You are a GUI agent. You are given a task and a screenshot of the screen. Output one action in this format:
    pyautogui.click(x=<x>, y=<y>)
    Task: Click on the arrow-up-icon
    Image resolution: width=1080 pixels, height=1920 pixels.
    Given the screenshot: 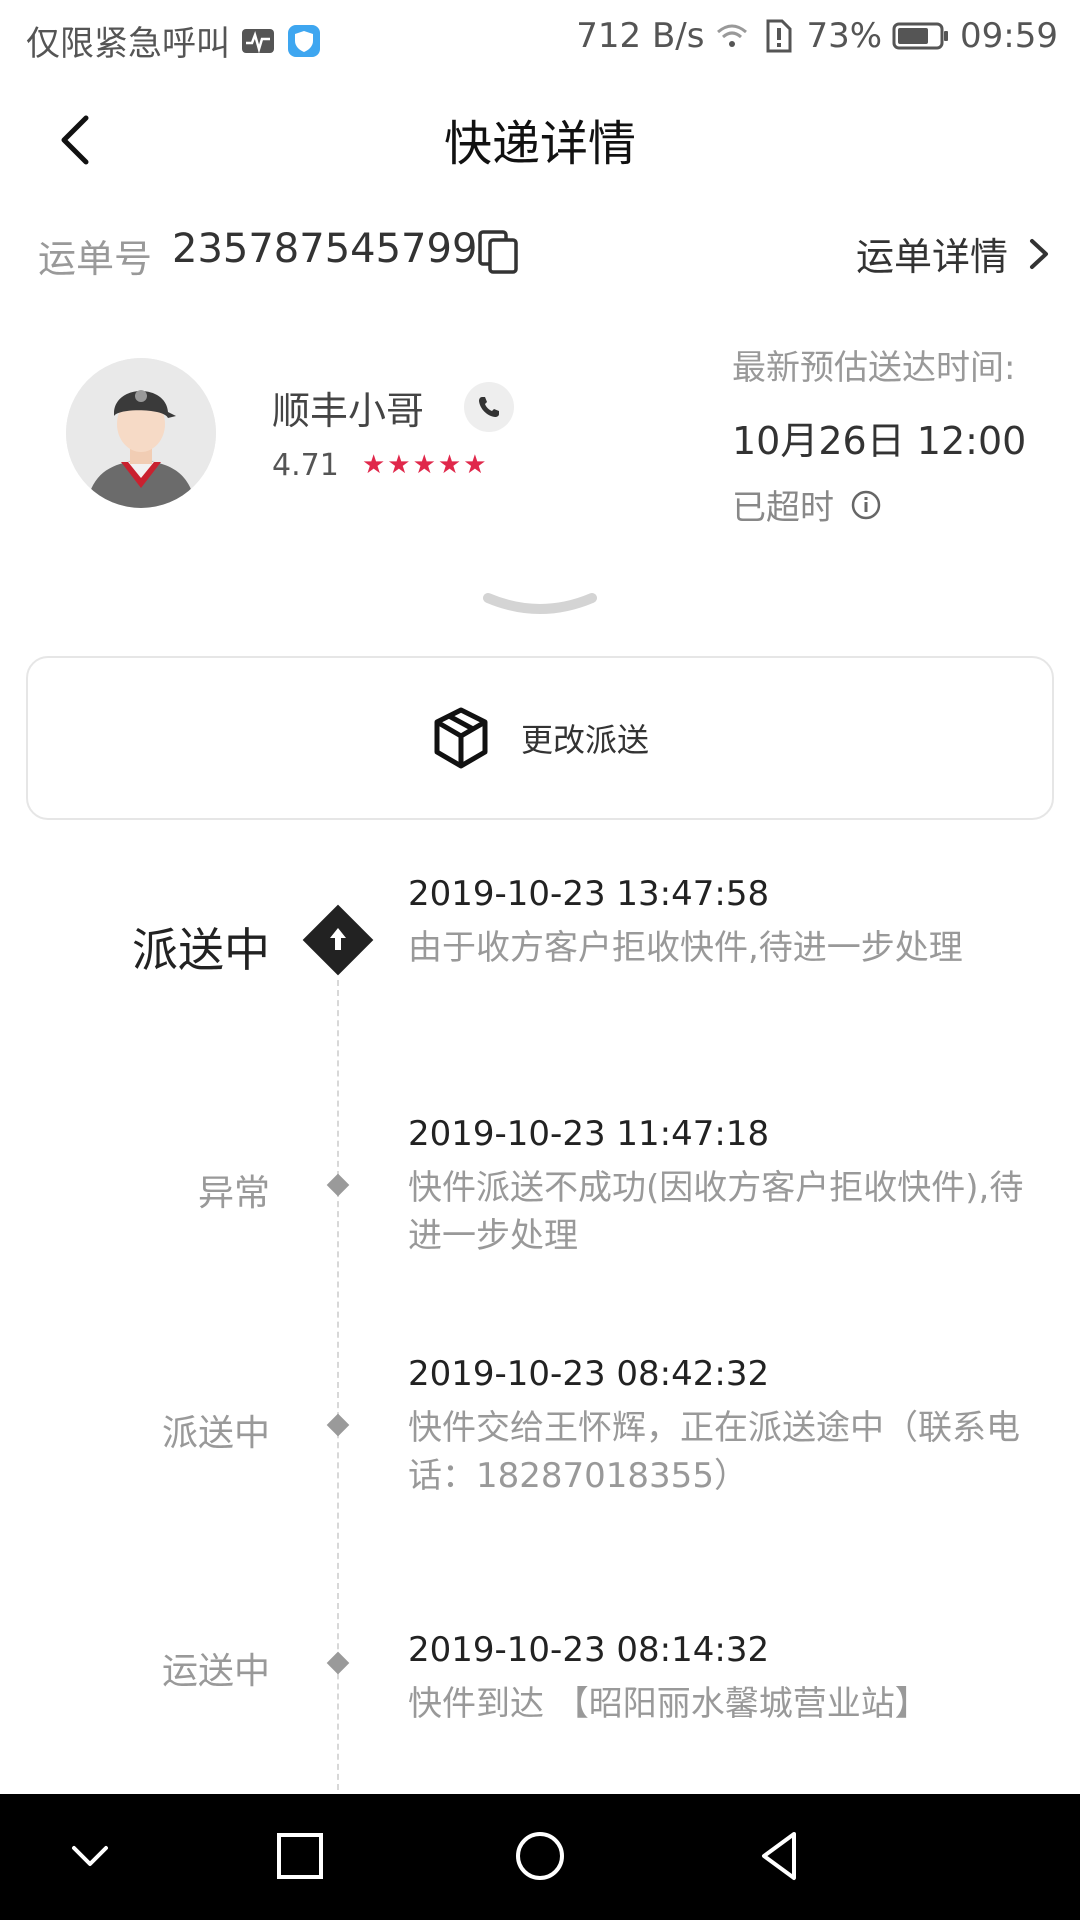 What is the action you would take?
    pyautogui.click(x=338, y=940)
    